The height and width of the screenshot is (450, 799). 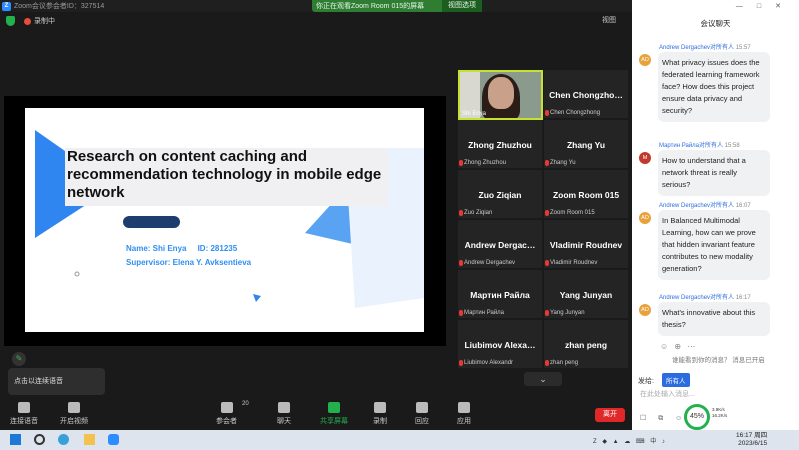 What do you see at coordinates (572, 213) in the screenshot?
I see `participant-label: Zoom Room 015` at bounding box center [572, 213].